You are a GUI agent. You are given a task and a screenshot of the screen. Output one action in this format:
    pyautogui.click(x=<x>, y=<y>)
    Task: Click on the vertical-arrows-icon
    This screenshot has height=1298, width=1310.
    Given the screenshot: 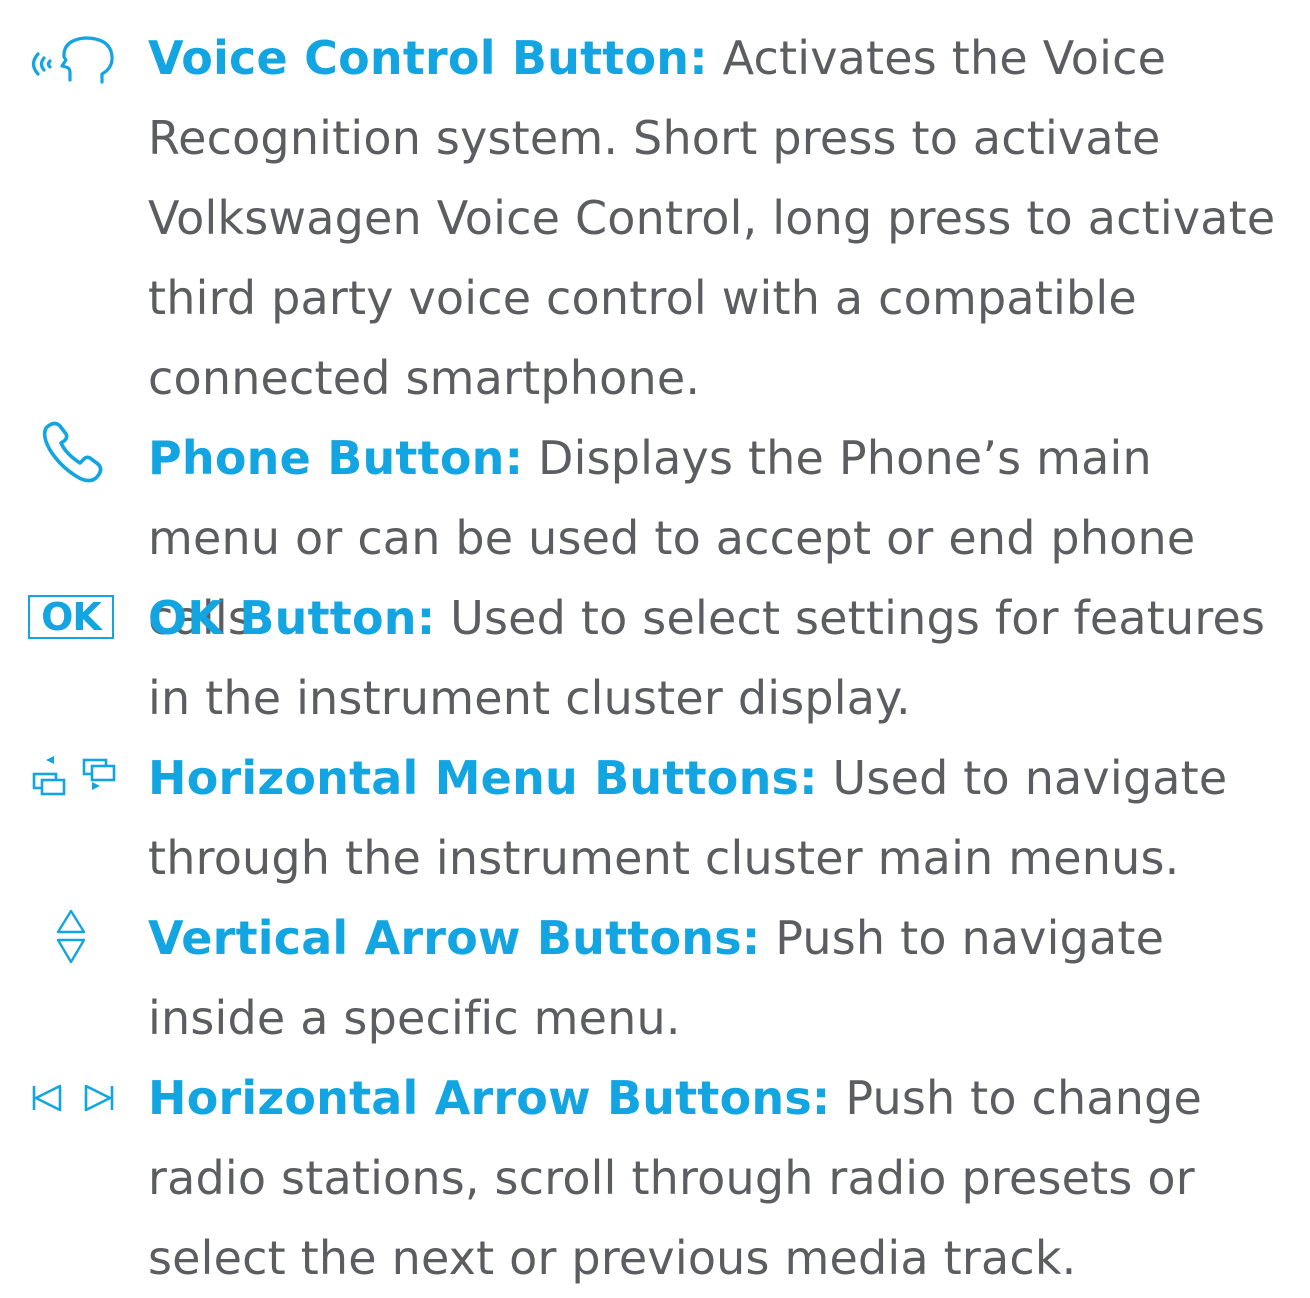 What is the action you would take?
    pyautogui.click(x=71, y=936)
    